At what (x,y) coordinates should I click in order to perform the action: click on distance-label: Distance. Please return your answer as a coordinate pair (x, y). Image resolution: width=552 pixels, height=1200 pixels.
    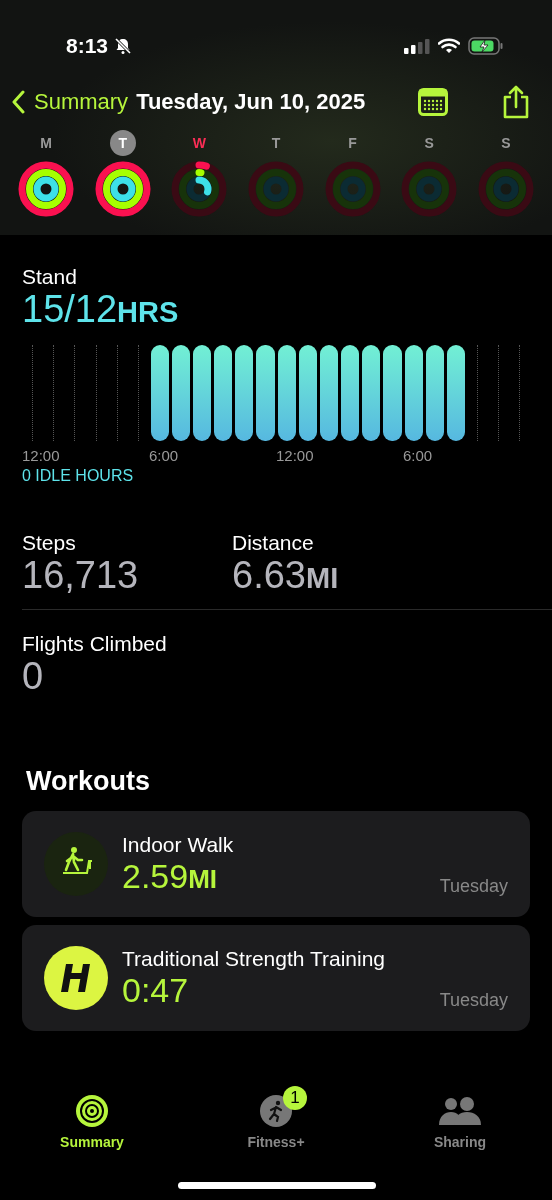
    Looking at the image, I should click on (273, 543).